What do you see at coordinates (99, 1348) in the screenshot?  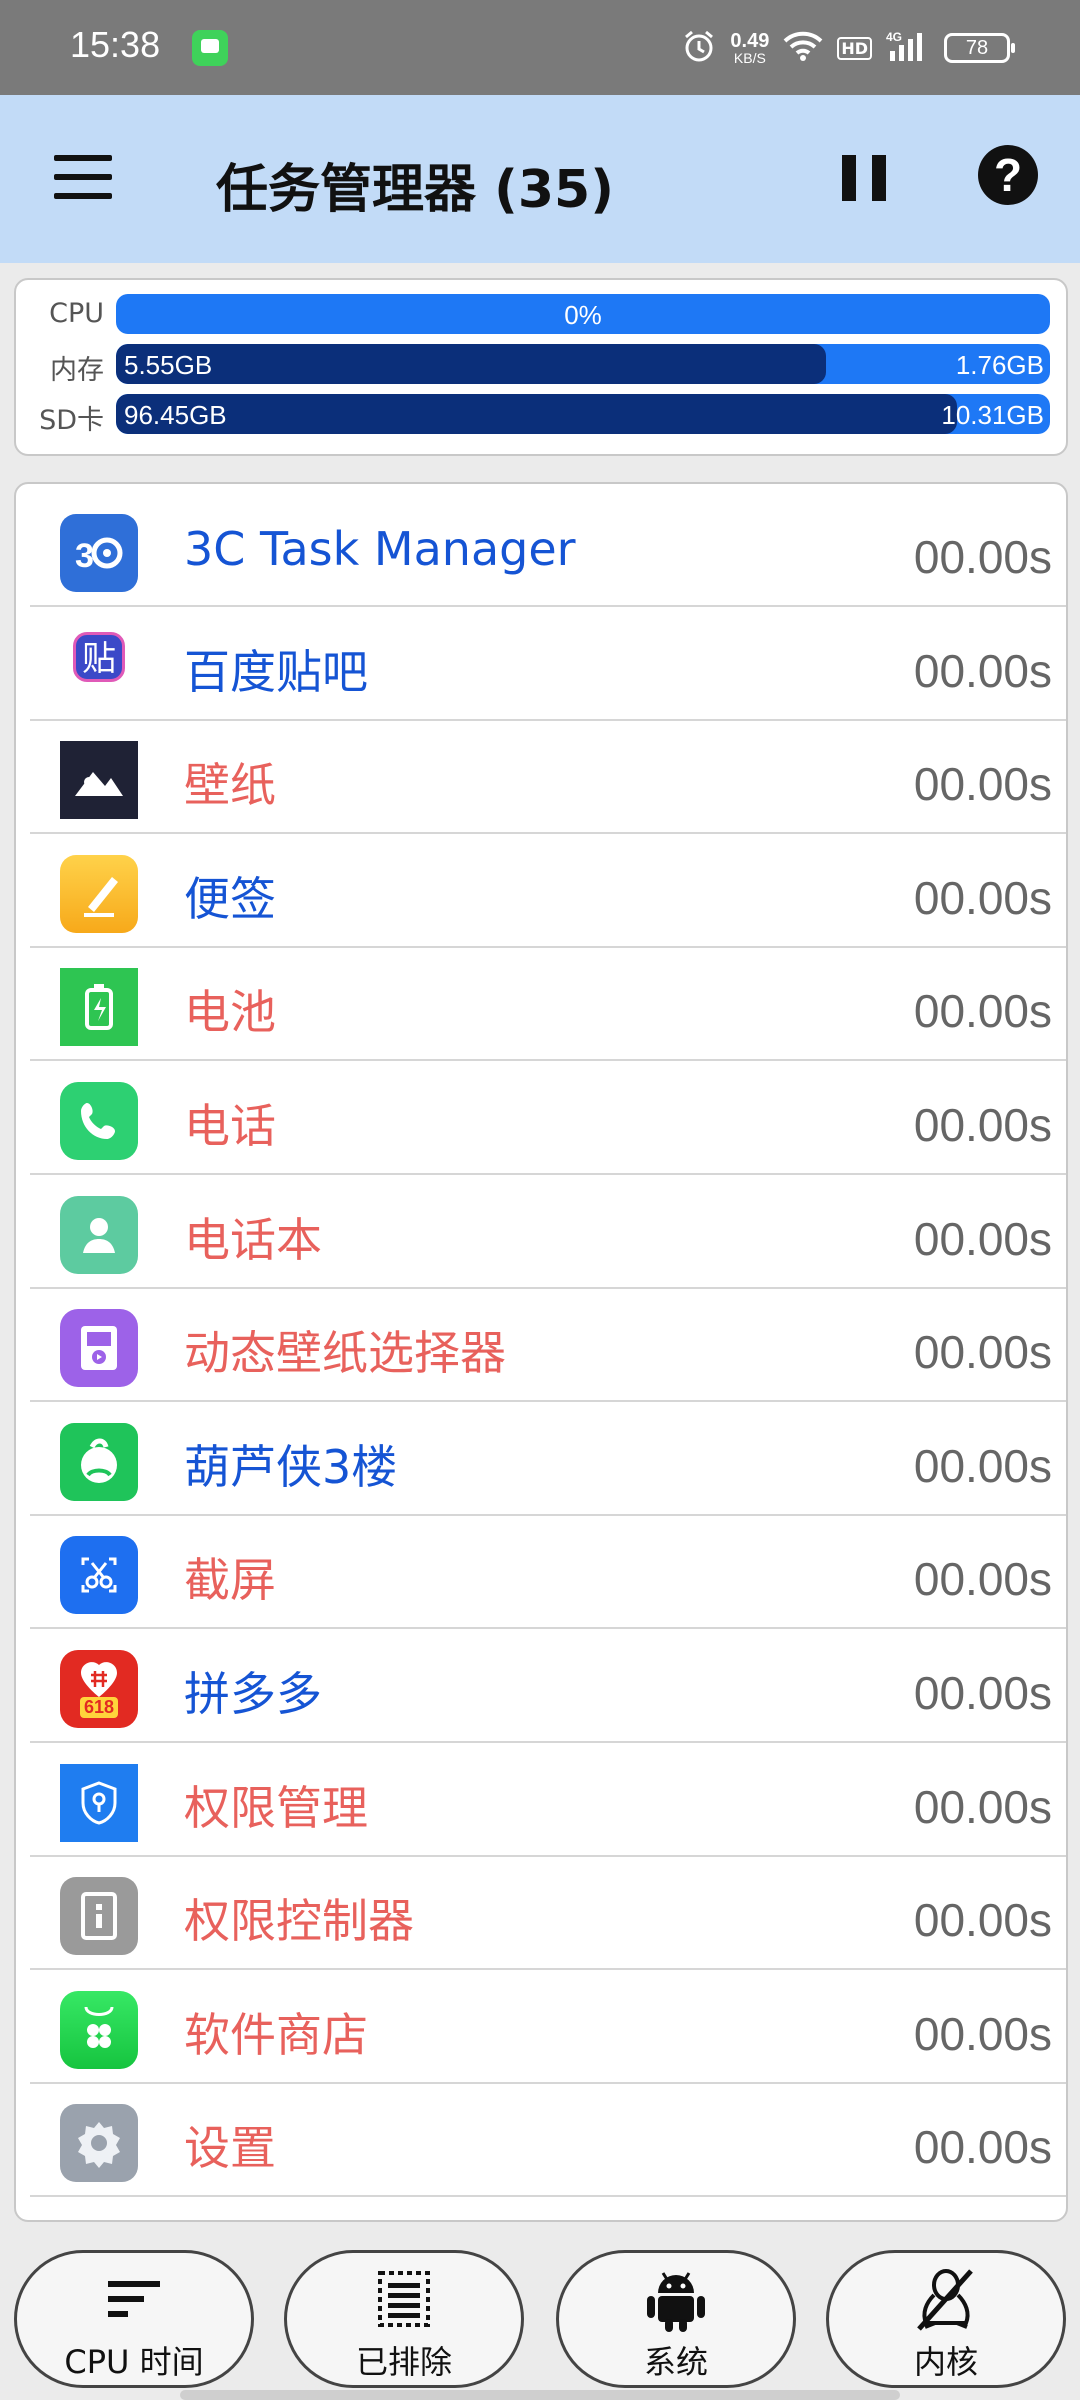 I see `live-wallpaper-icon` at bounding box center [99, 1348].